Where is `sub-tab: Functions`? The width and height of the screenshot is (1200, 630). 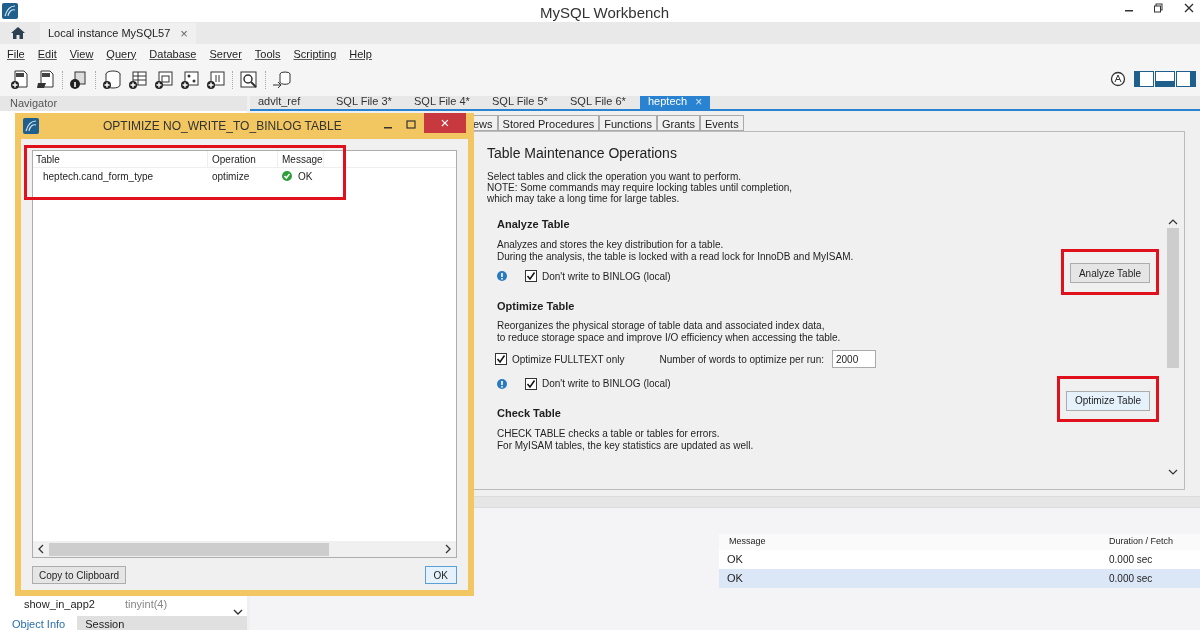
sub-tab: Functions is located at coordinates (628, 123).